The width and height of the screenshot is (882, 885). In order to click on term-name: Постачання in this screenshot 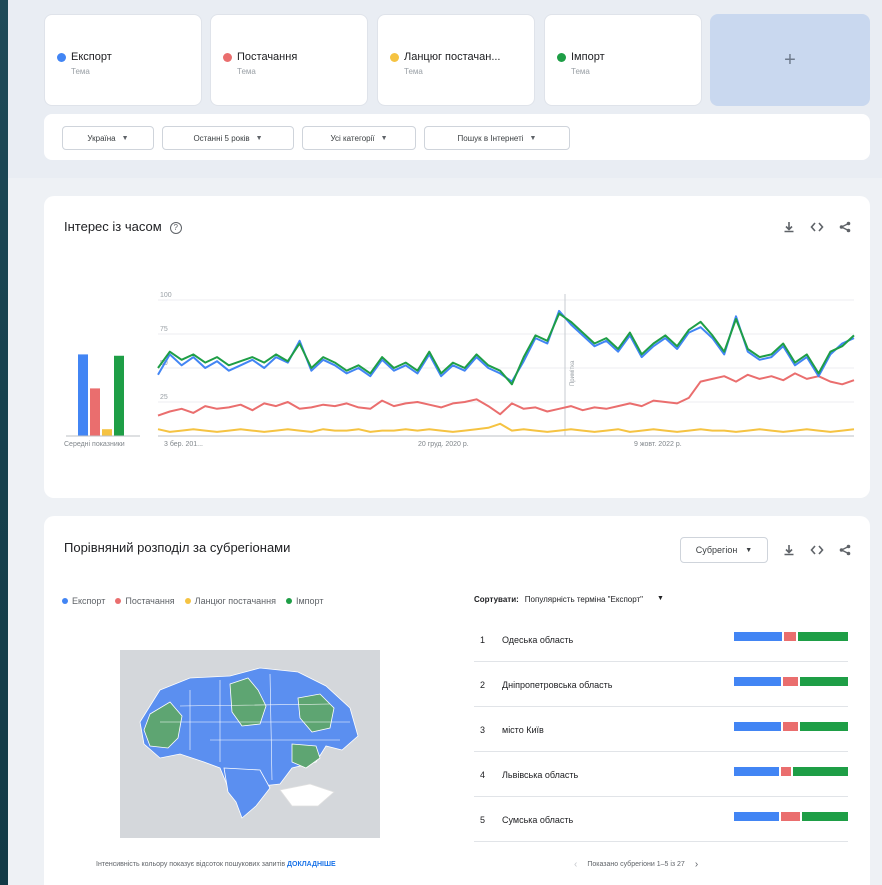, I will do `click(267, 57)`.